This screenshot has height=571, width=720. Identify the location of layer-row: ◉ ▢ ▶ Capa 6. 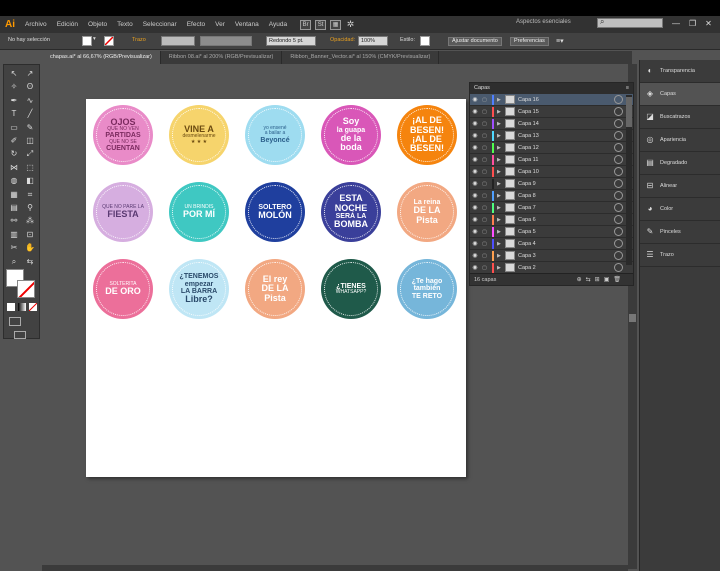
(551, 220).